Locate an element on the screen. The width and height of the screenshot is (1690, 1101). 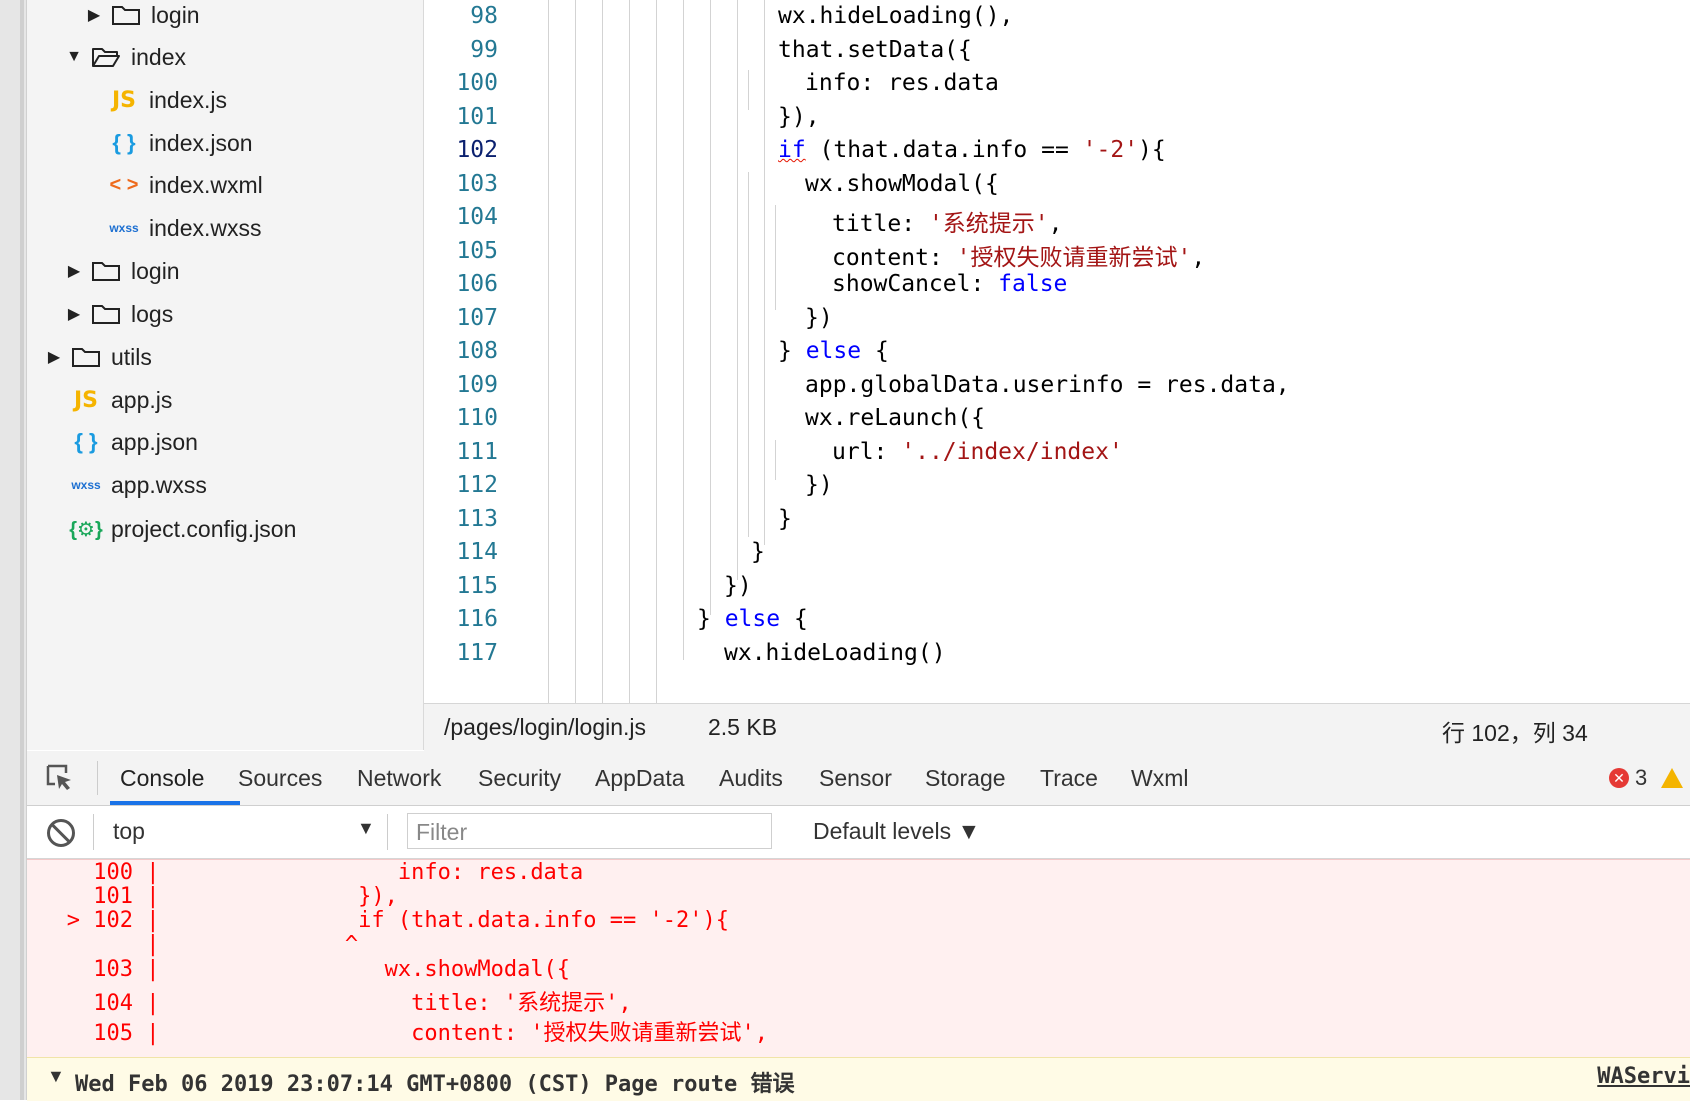
string-token: '-2' is located at coordinates (1110, 150).